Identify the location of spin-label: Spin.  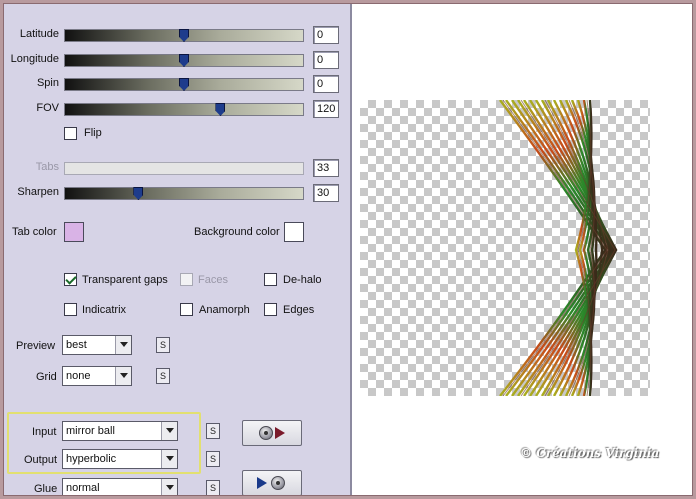
(47, 83).